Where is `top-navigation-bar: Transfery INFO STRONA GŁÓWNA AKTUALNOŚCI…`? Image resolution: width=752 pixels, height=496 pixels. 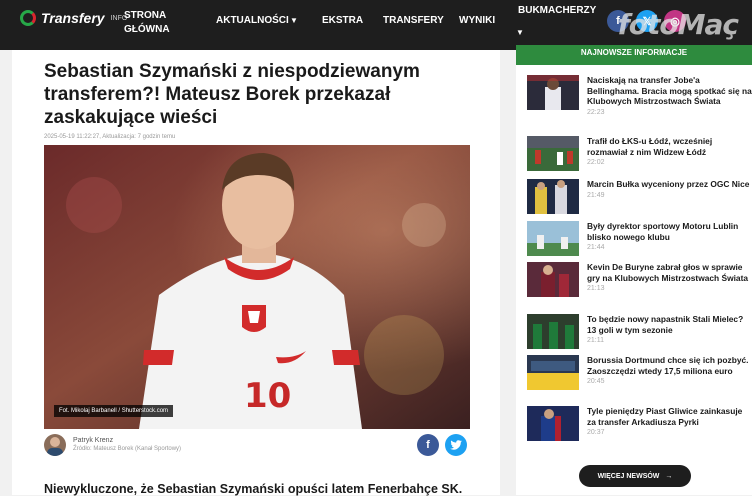
top-navigation-bar: Transfery INFO STRONA GŁÓWNA AKTUALNOŚCI… is located at coordinates (376, 25).